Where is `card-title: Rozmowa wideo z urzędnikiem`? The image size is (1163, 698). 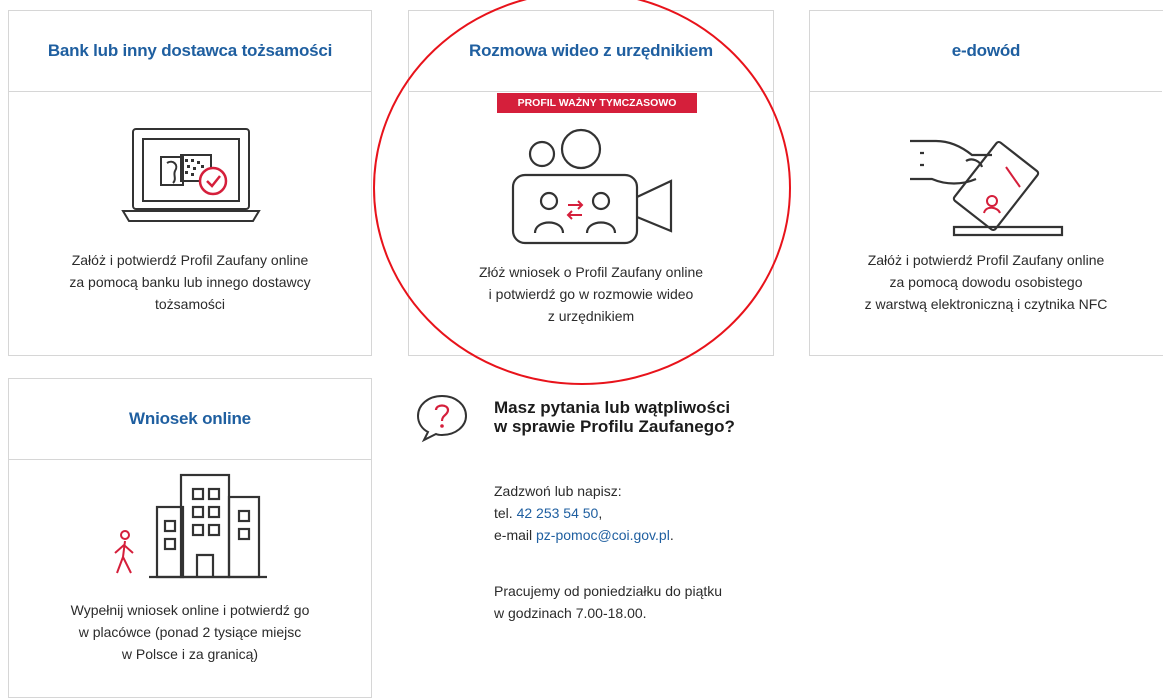 card-title: Rozmowa wideo z urzędnikiem is located at coordinates (591, 50).